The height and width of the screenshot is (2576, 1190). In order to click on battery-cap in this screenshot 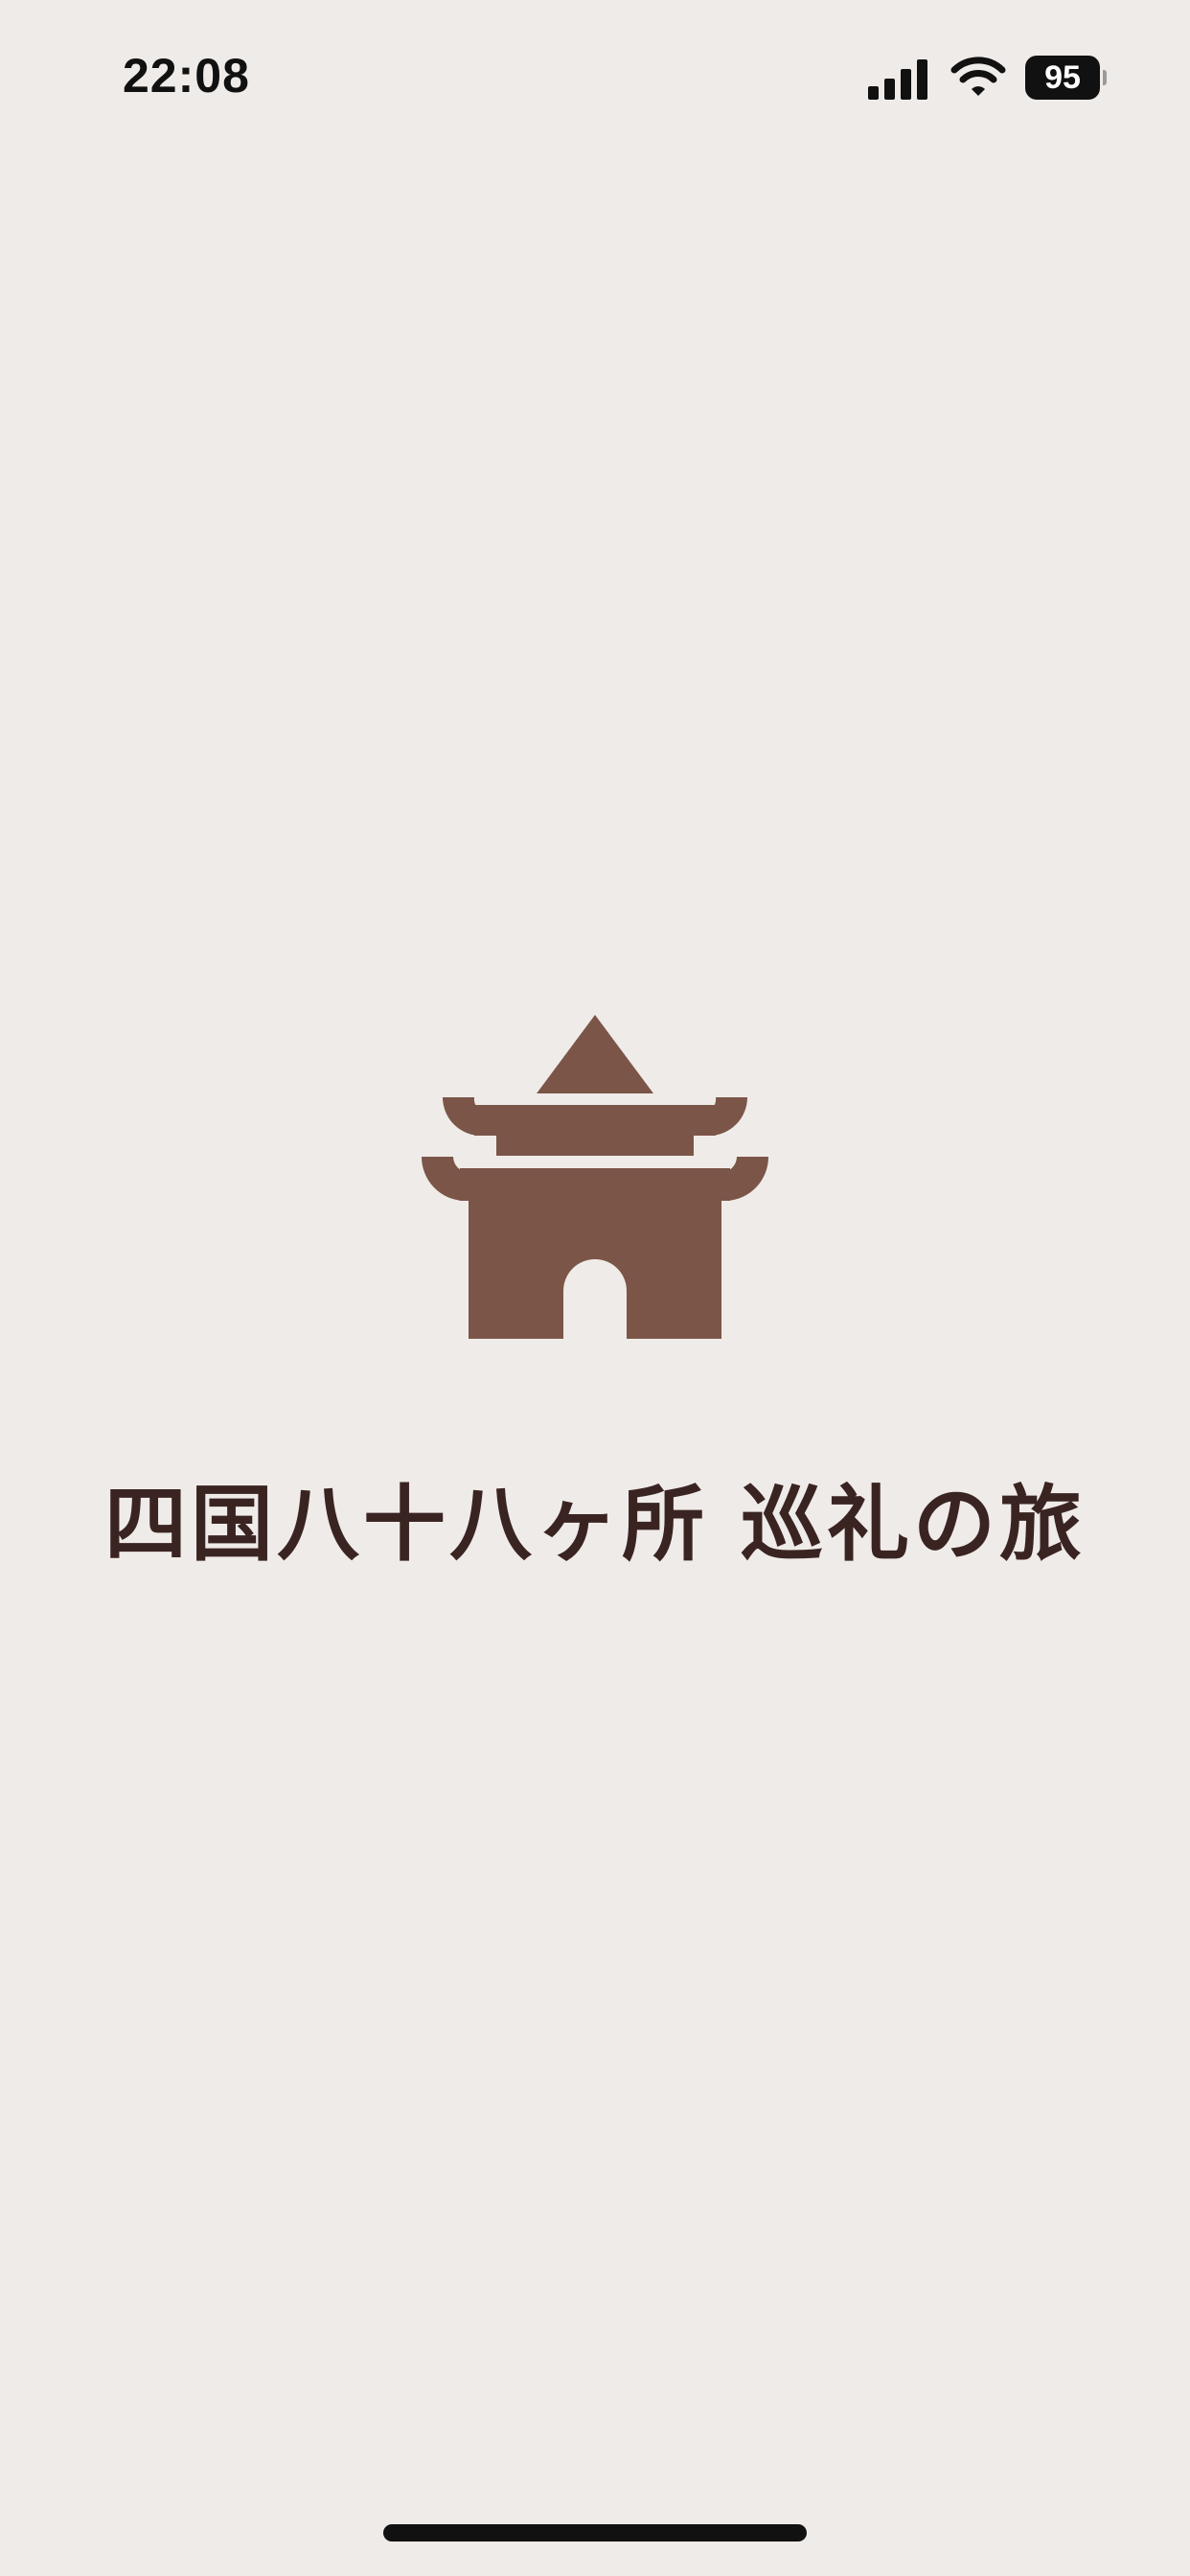, I will do `click(1105, 77)`.